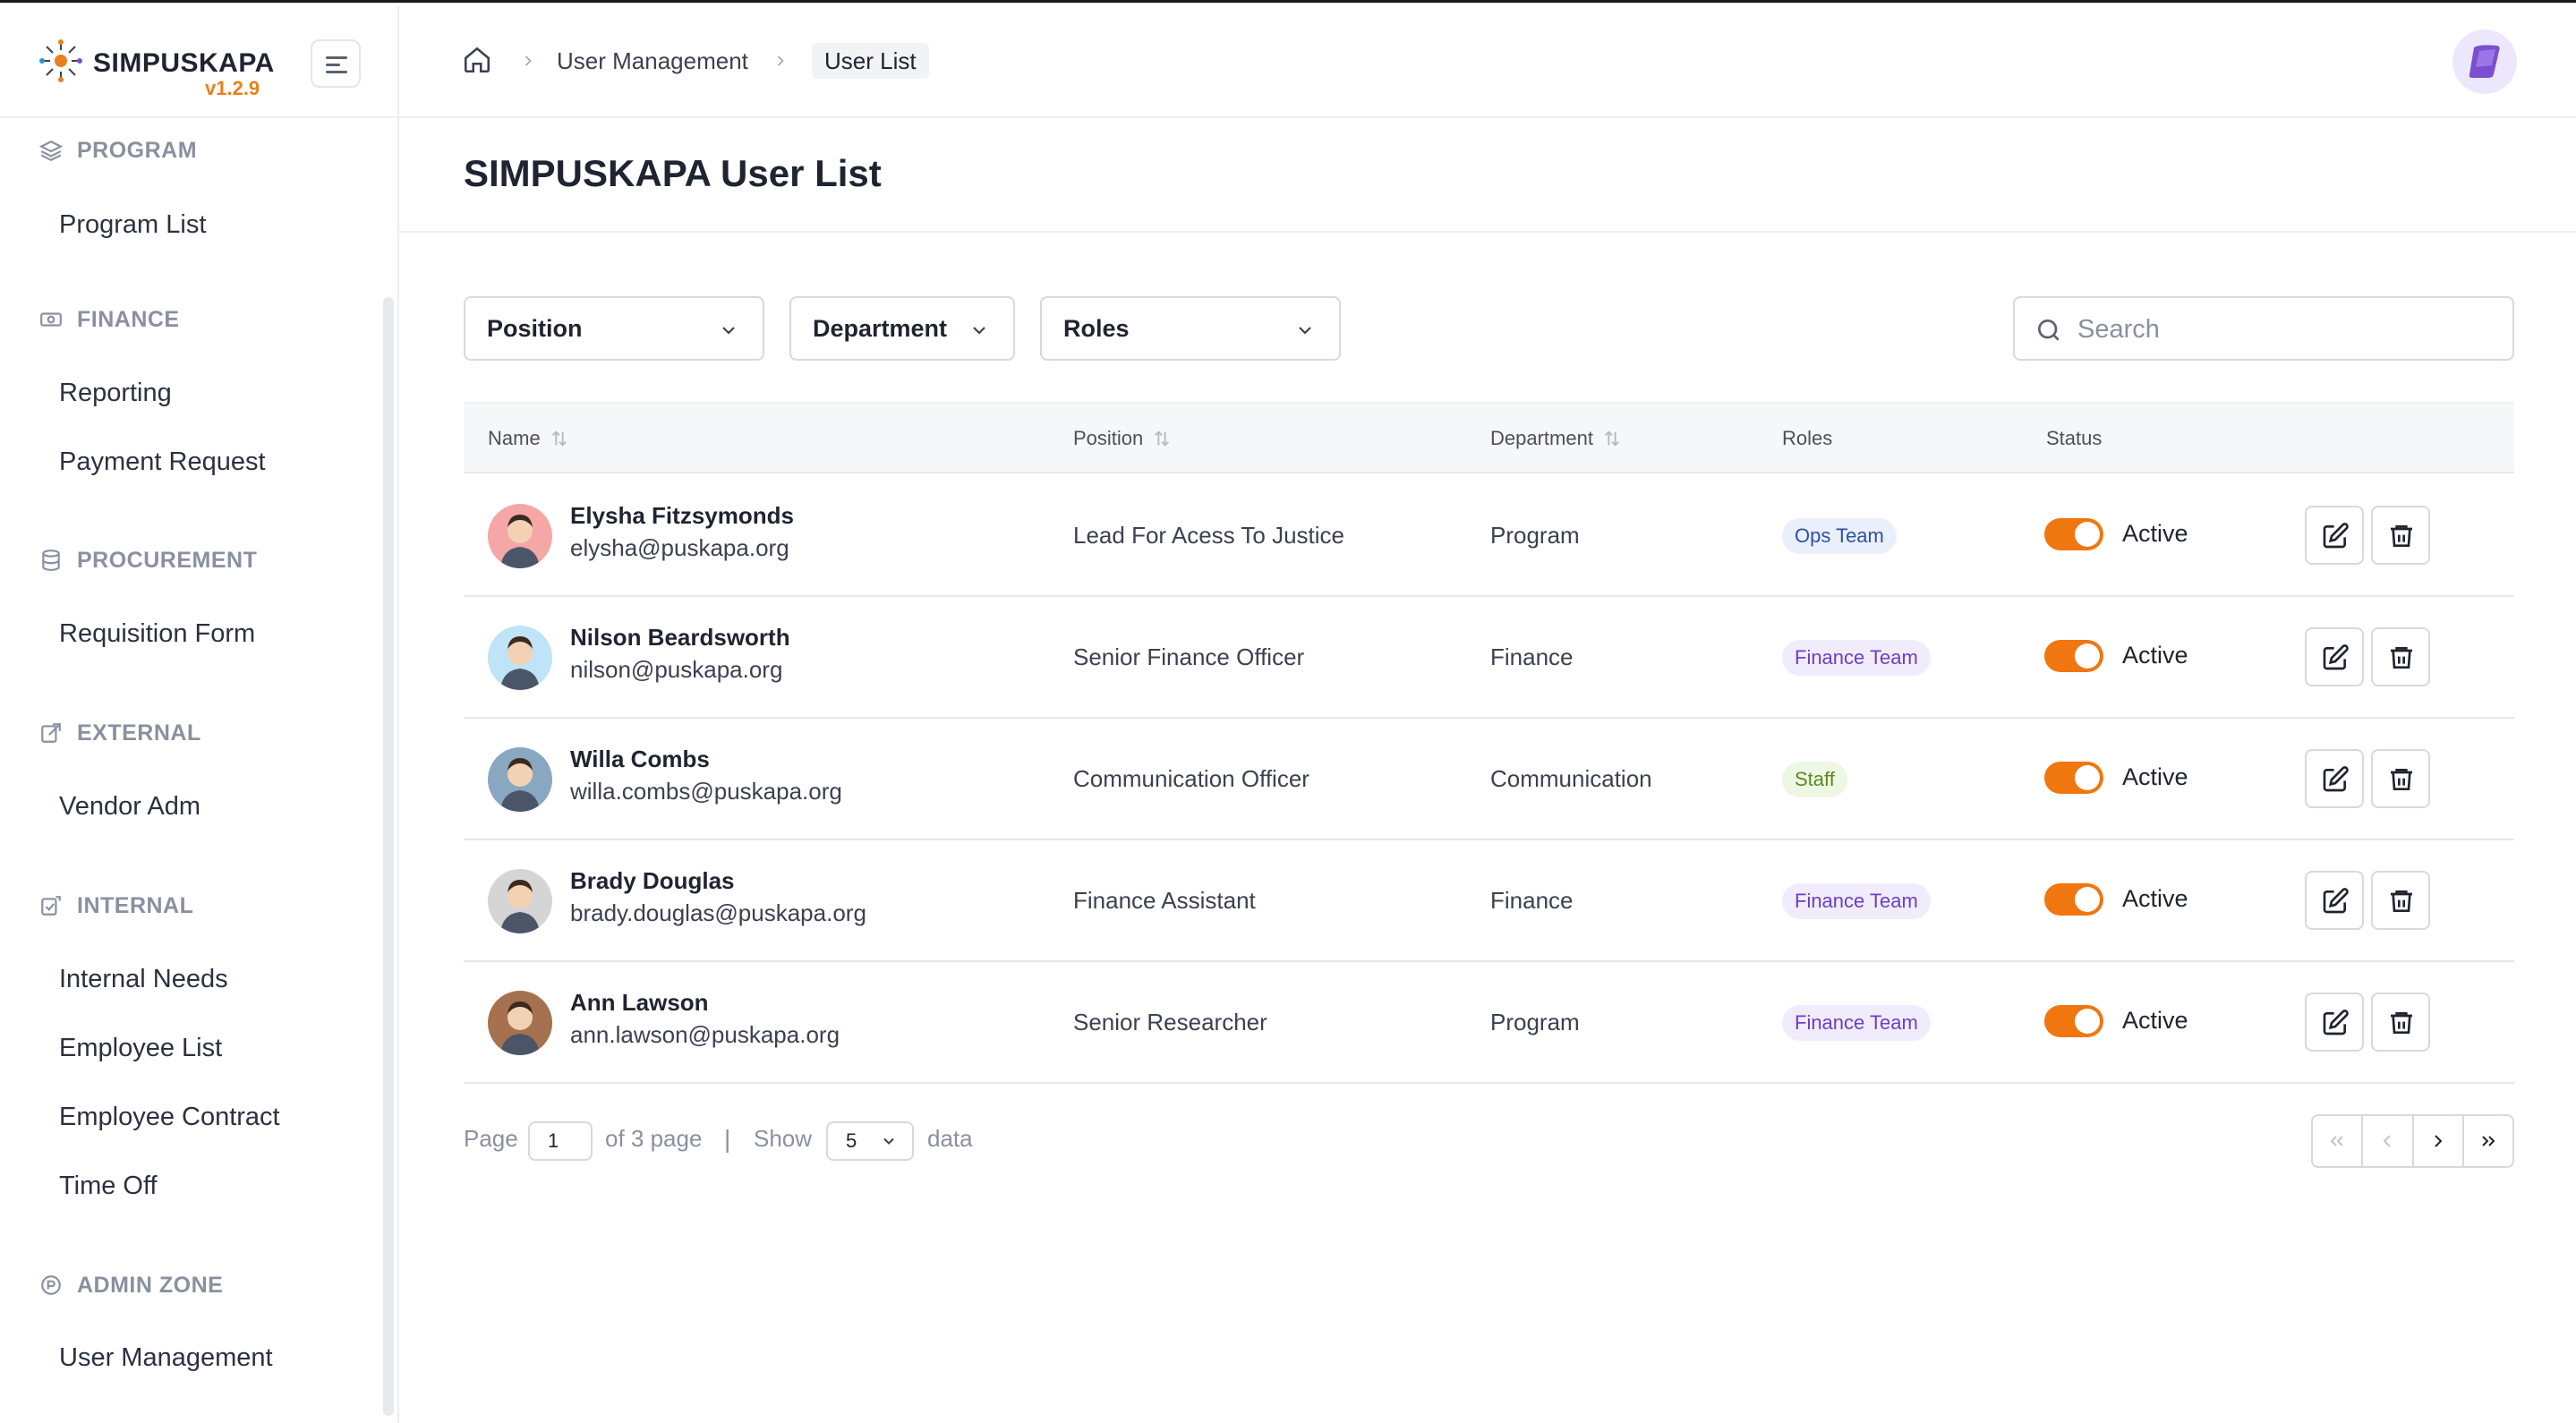  What do you see at coordinates (673, 173) in the screenshot?
I see `page-title: SIMPUSKAPA User List` at bounding box center [673, 173].